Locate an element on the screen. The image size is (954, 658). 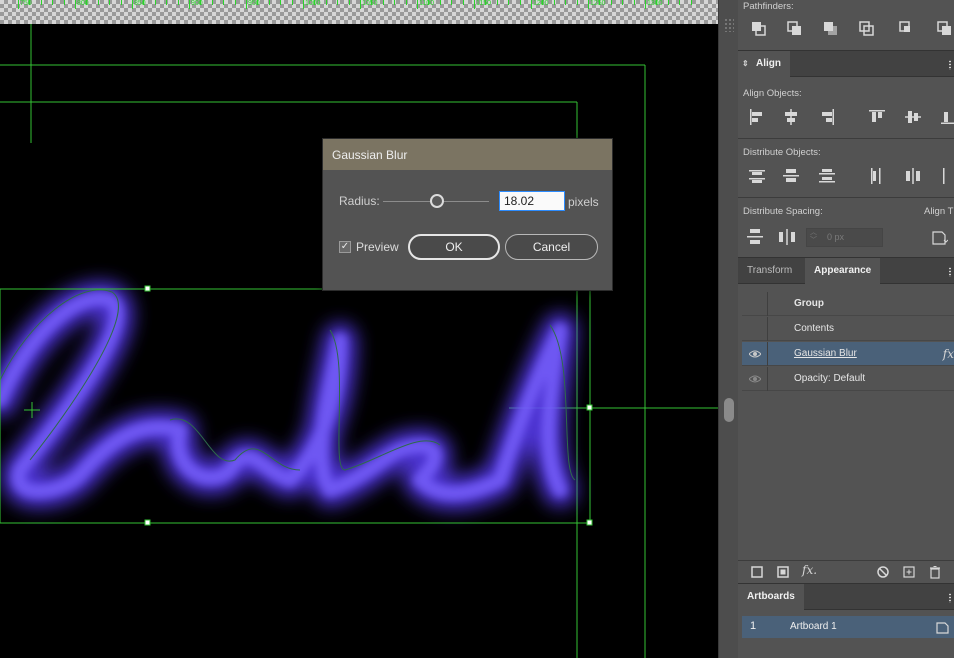
pathfinder-divide-icon is located at coordinates (907, 29).